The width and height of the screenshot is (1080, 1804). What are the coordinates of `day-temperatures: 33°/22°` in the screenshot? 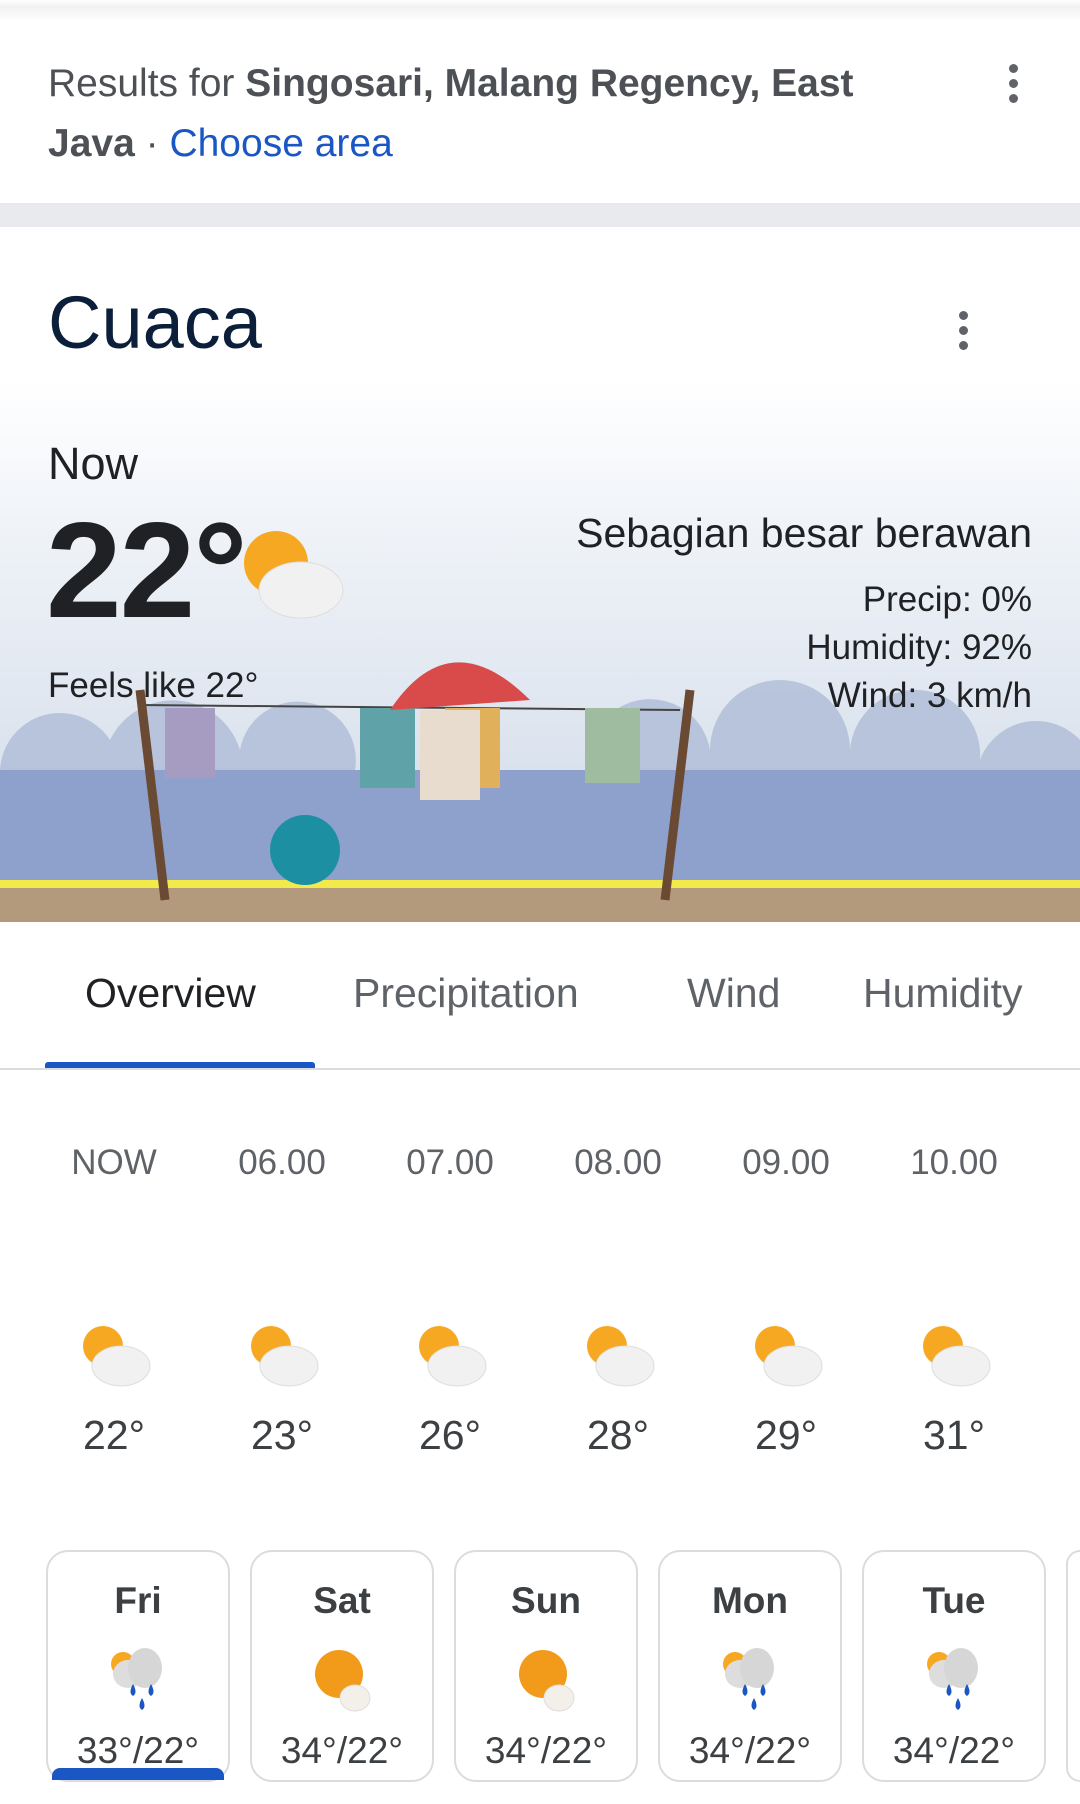 It's located at (138, 1750).